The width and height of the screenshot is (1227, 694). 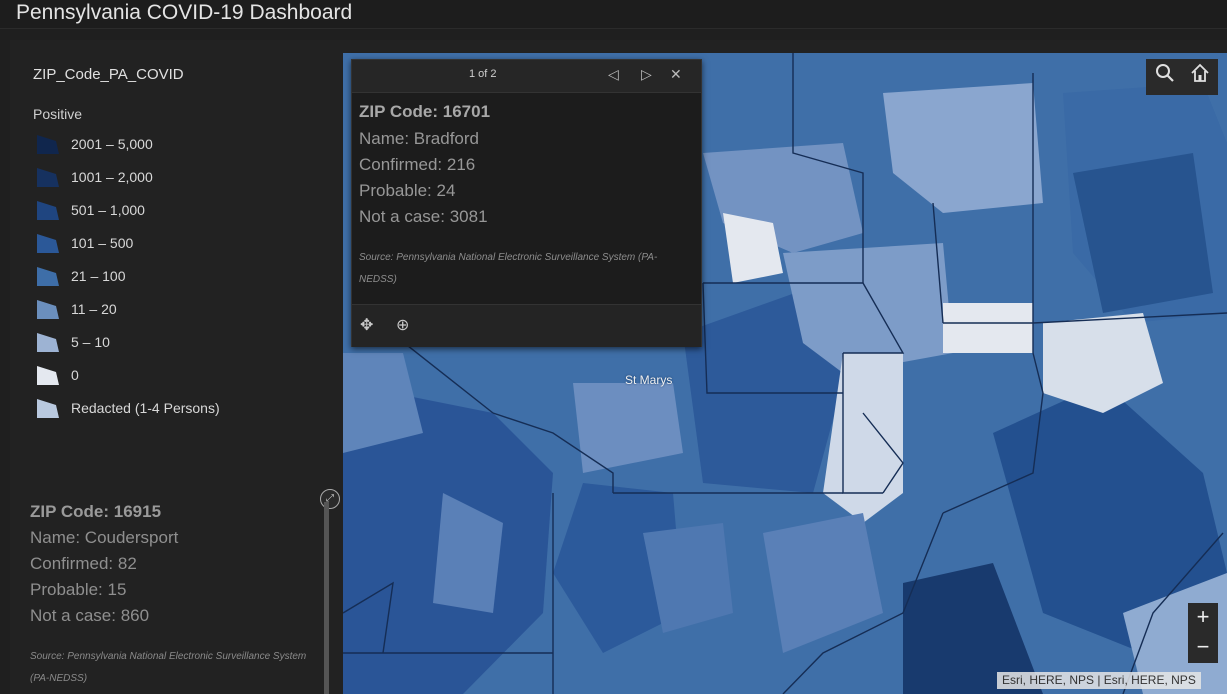 I want to click on legend-item: 501 – 1,000, so click(x=90, y=210).